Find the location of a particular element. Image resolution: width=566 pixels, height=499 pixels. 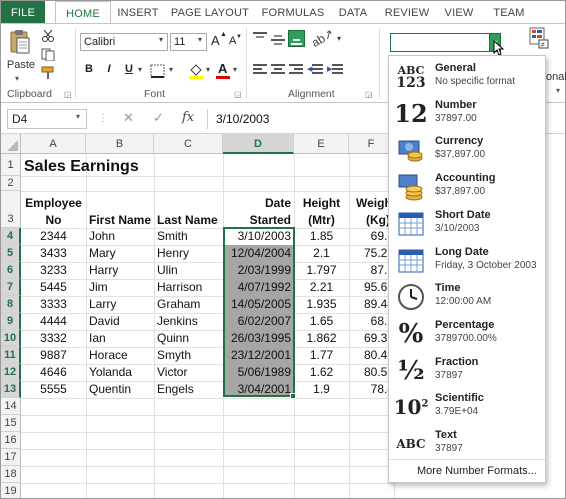

cell-height: 2.1 is located at coordinates (321, 253).